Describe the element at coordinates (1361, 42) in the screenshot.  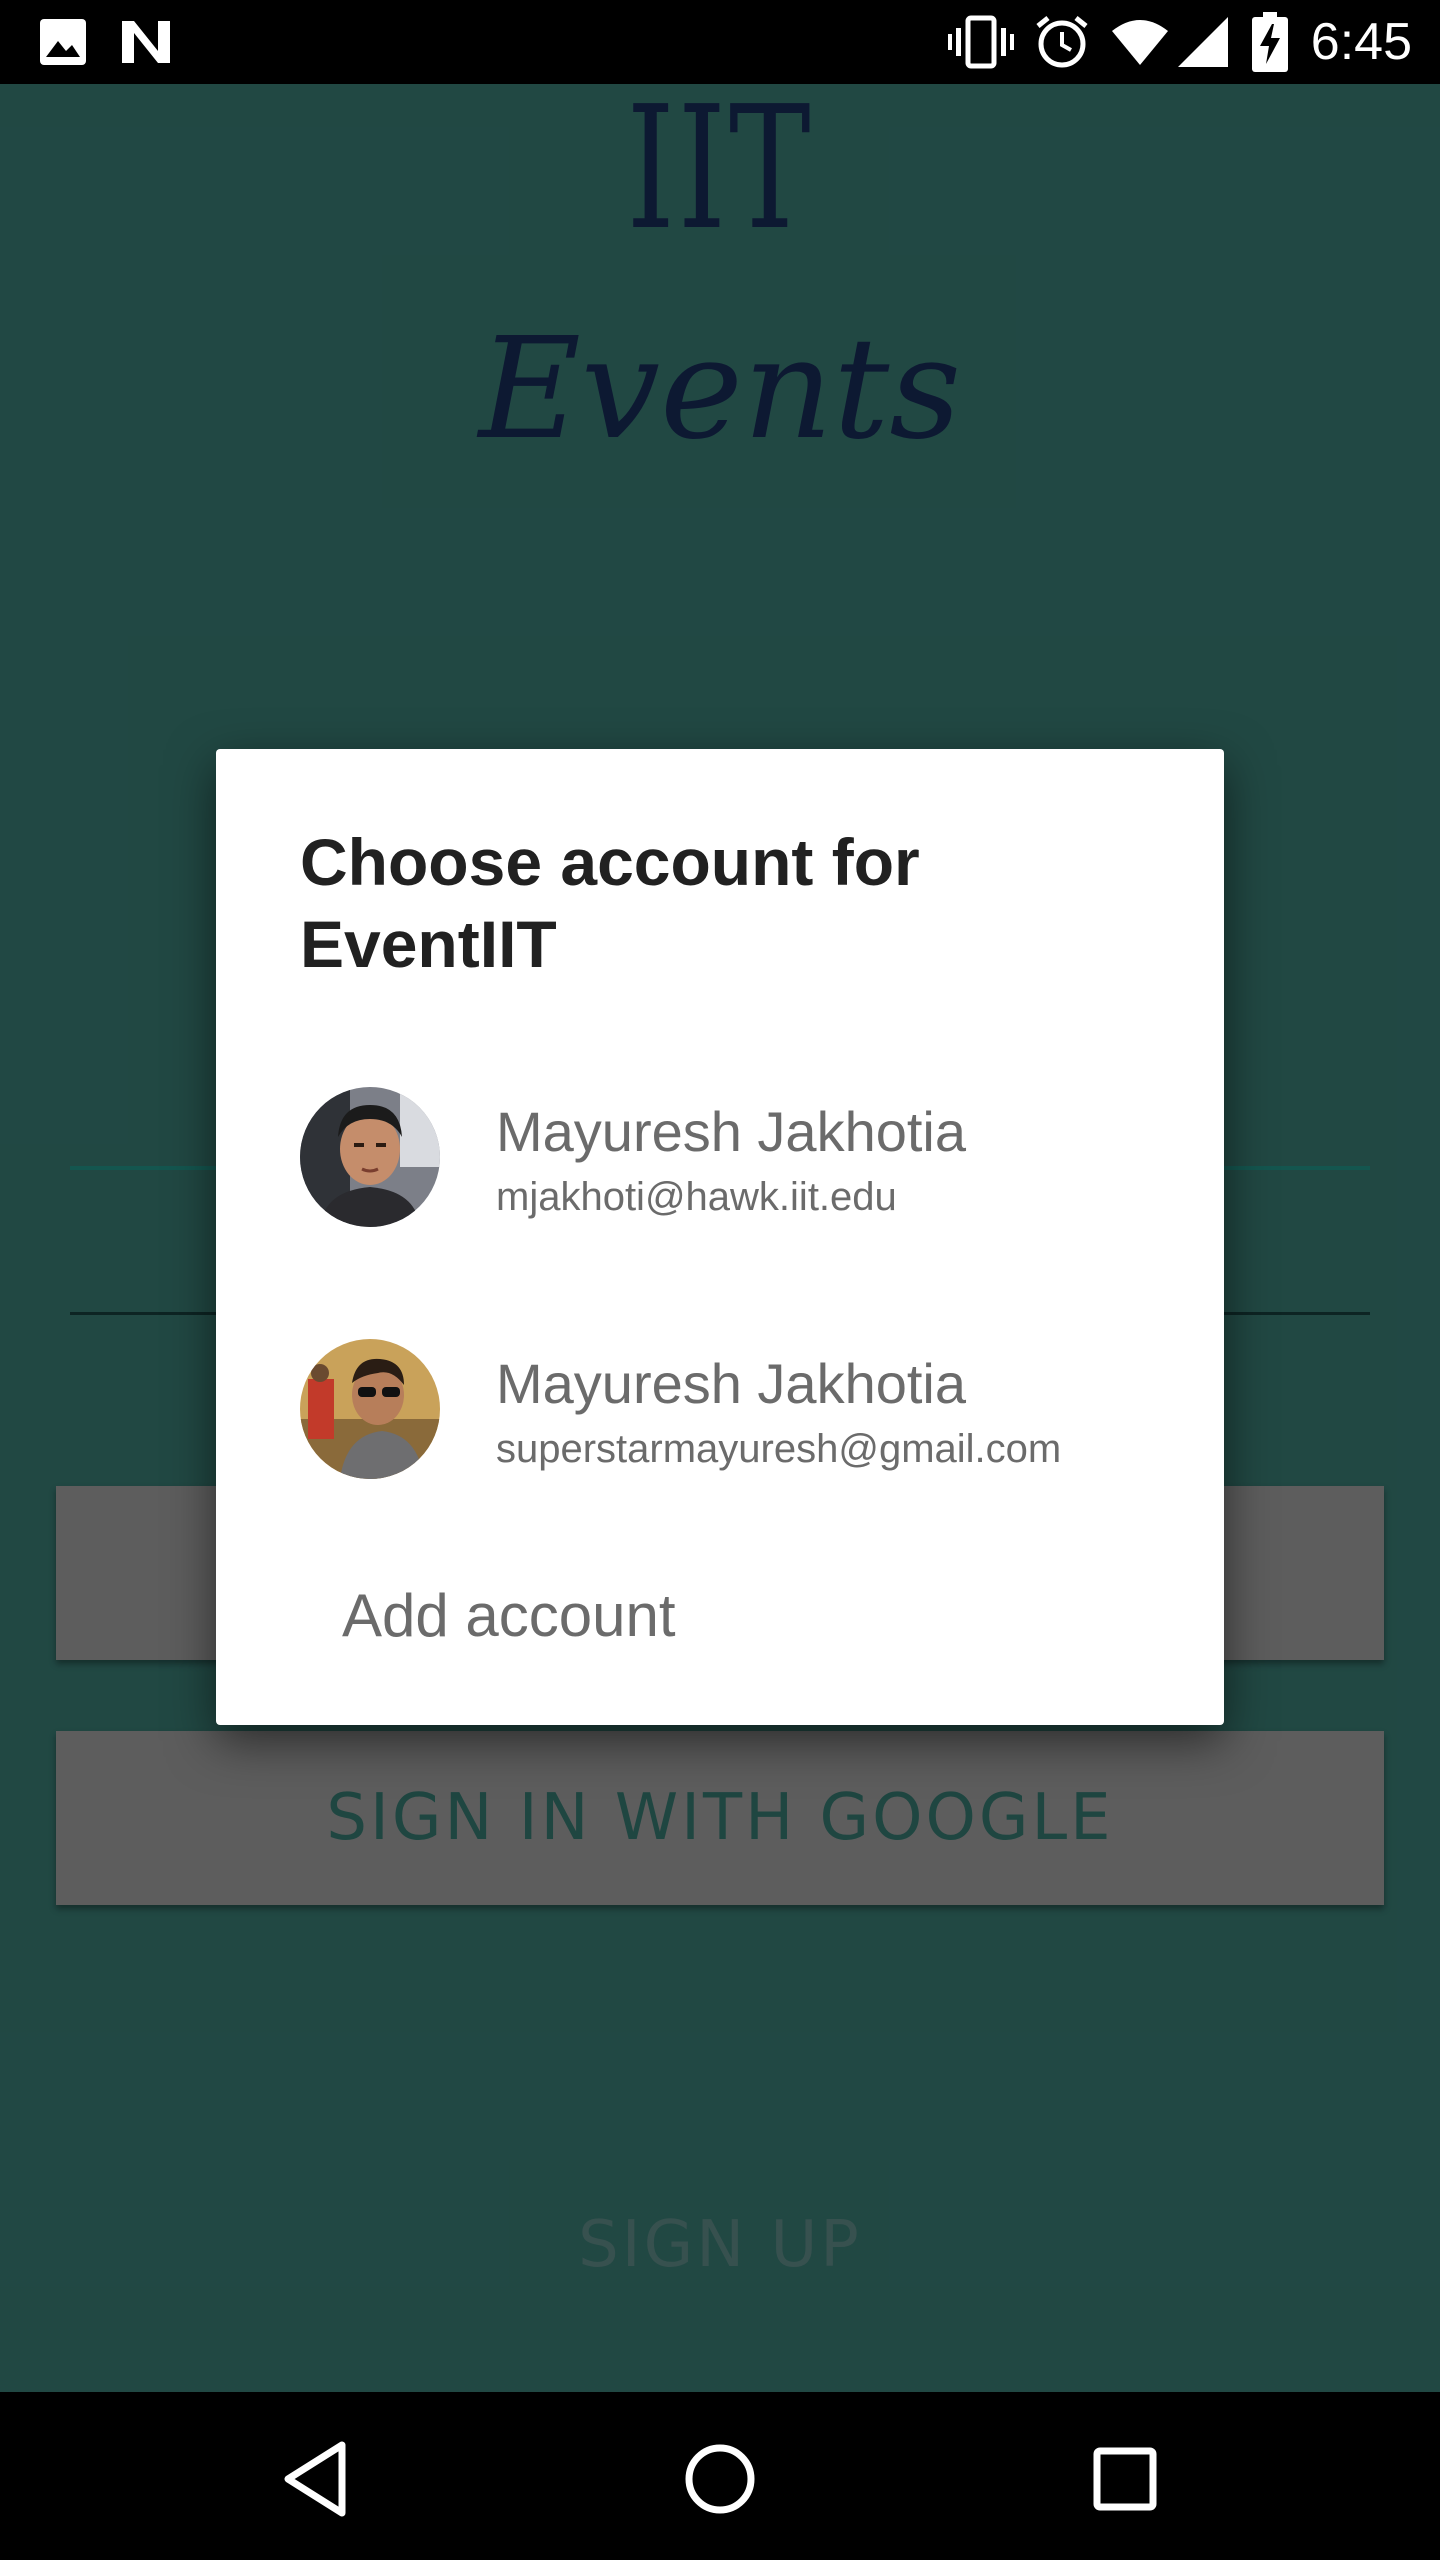
I see `status-time: 6:45` at that location.